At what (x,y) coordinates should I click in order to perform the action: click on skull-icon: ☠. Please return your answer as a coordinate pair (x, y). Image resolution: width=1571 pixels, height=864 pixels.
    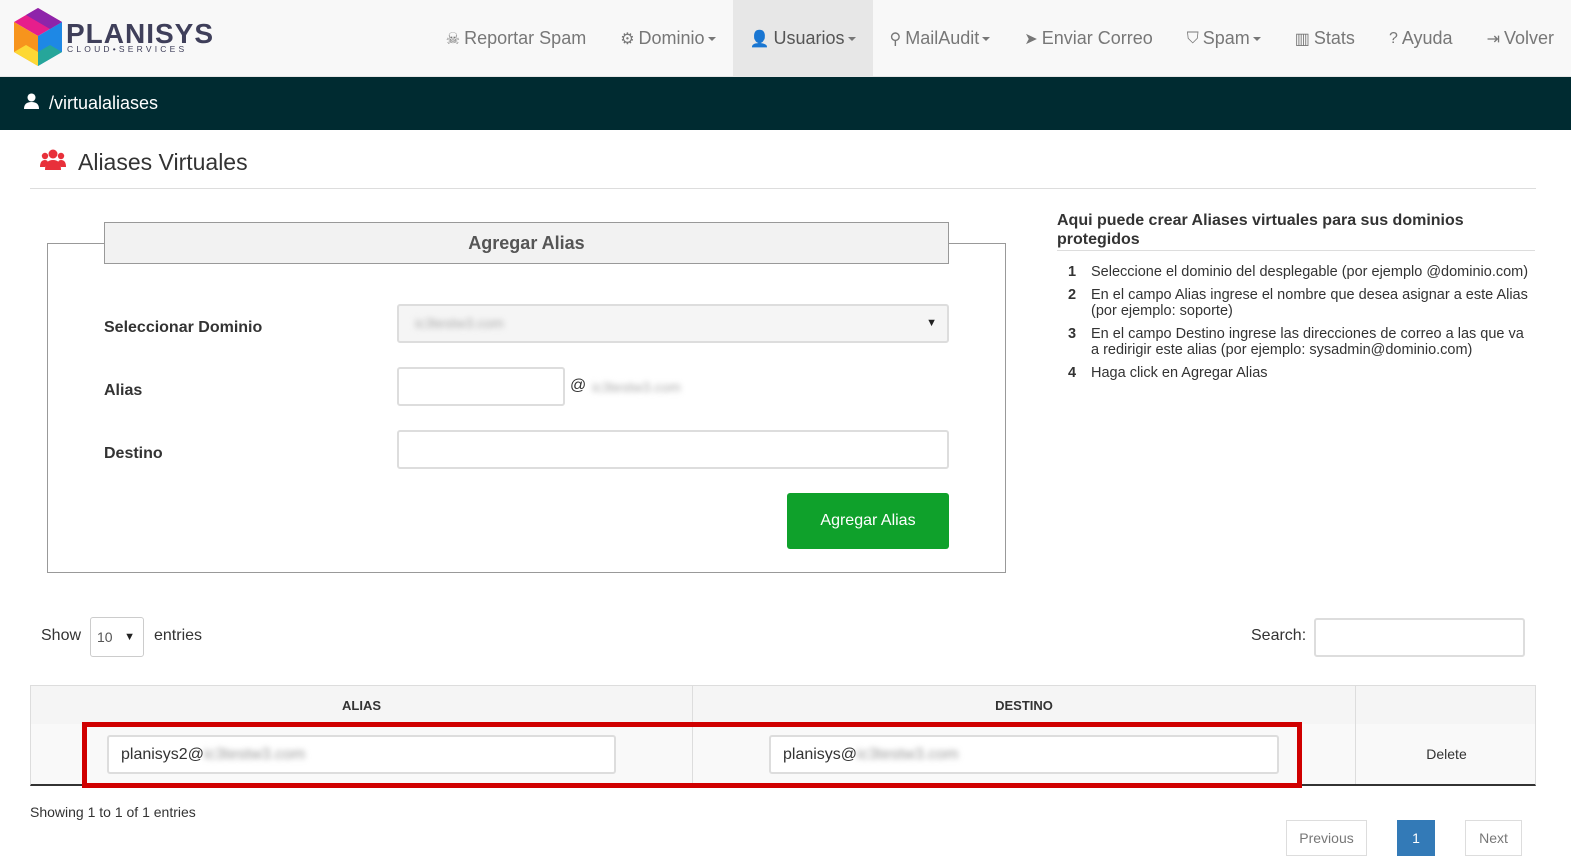
    Looking at the image, I should click on (453, 39).